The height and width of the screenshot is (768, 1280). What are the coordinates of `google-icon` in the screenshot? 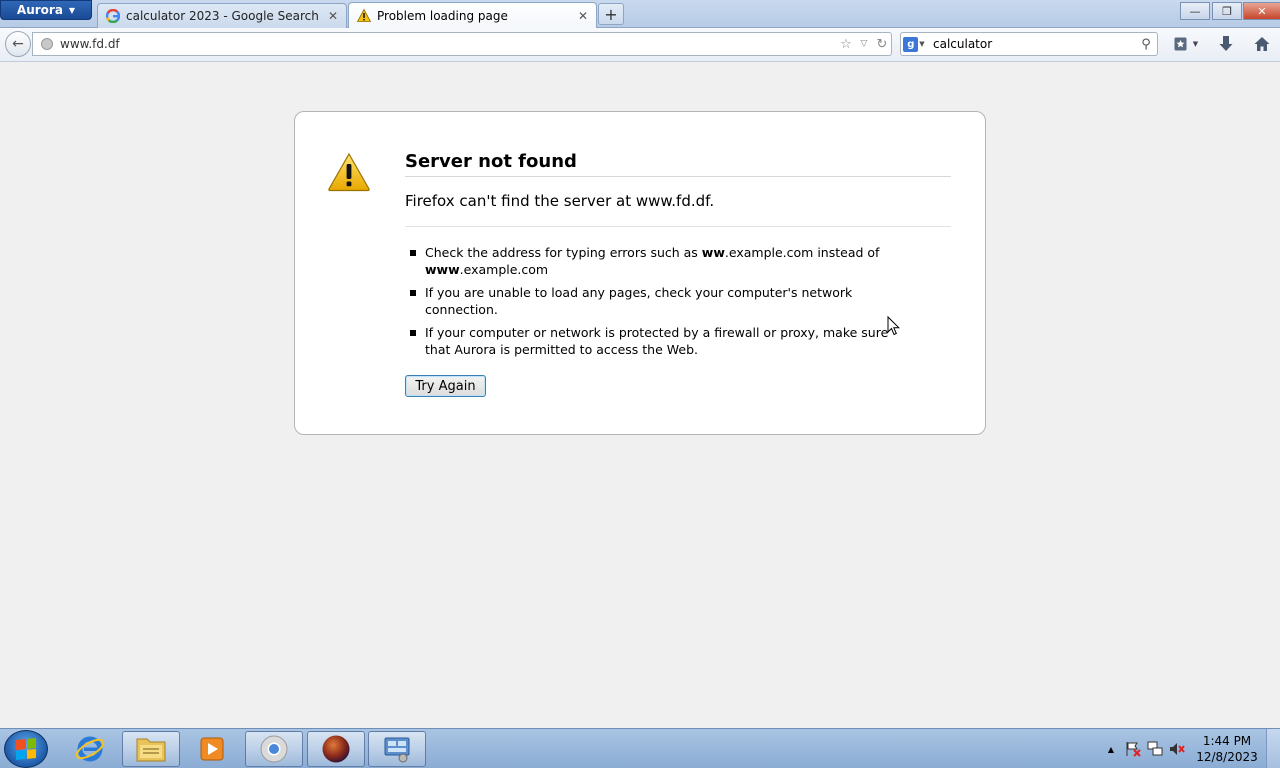 It's located at (113, 16).